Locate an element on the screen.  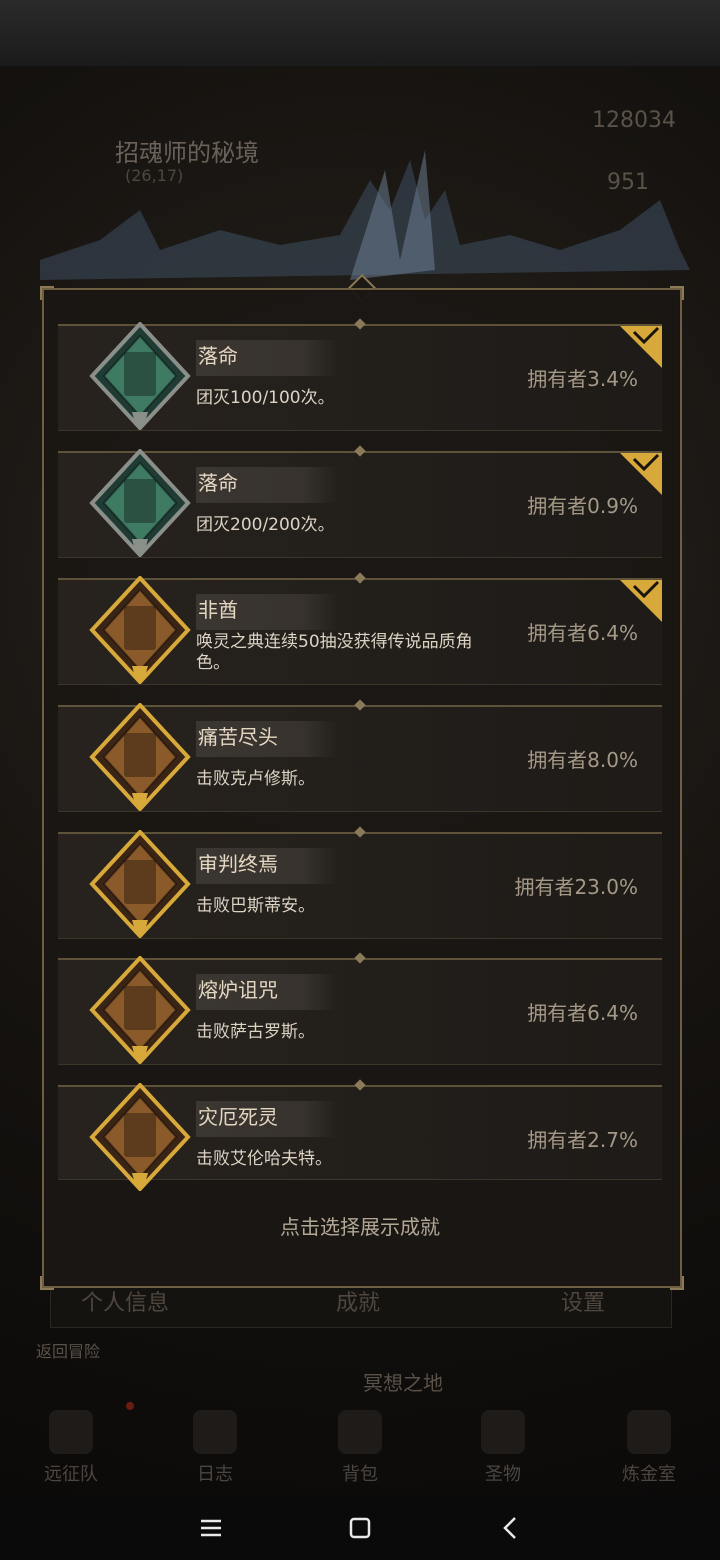
achievement-row: 审判终焉 击败巴斯蒂安。 拥有者23.0% is located at coordinates (360, 882).